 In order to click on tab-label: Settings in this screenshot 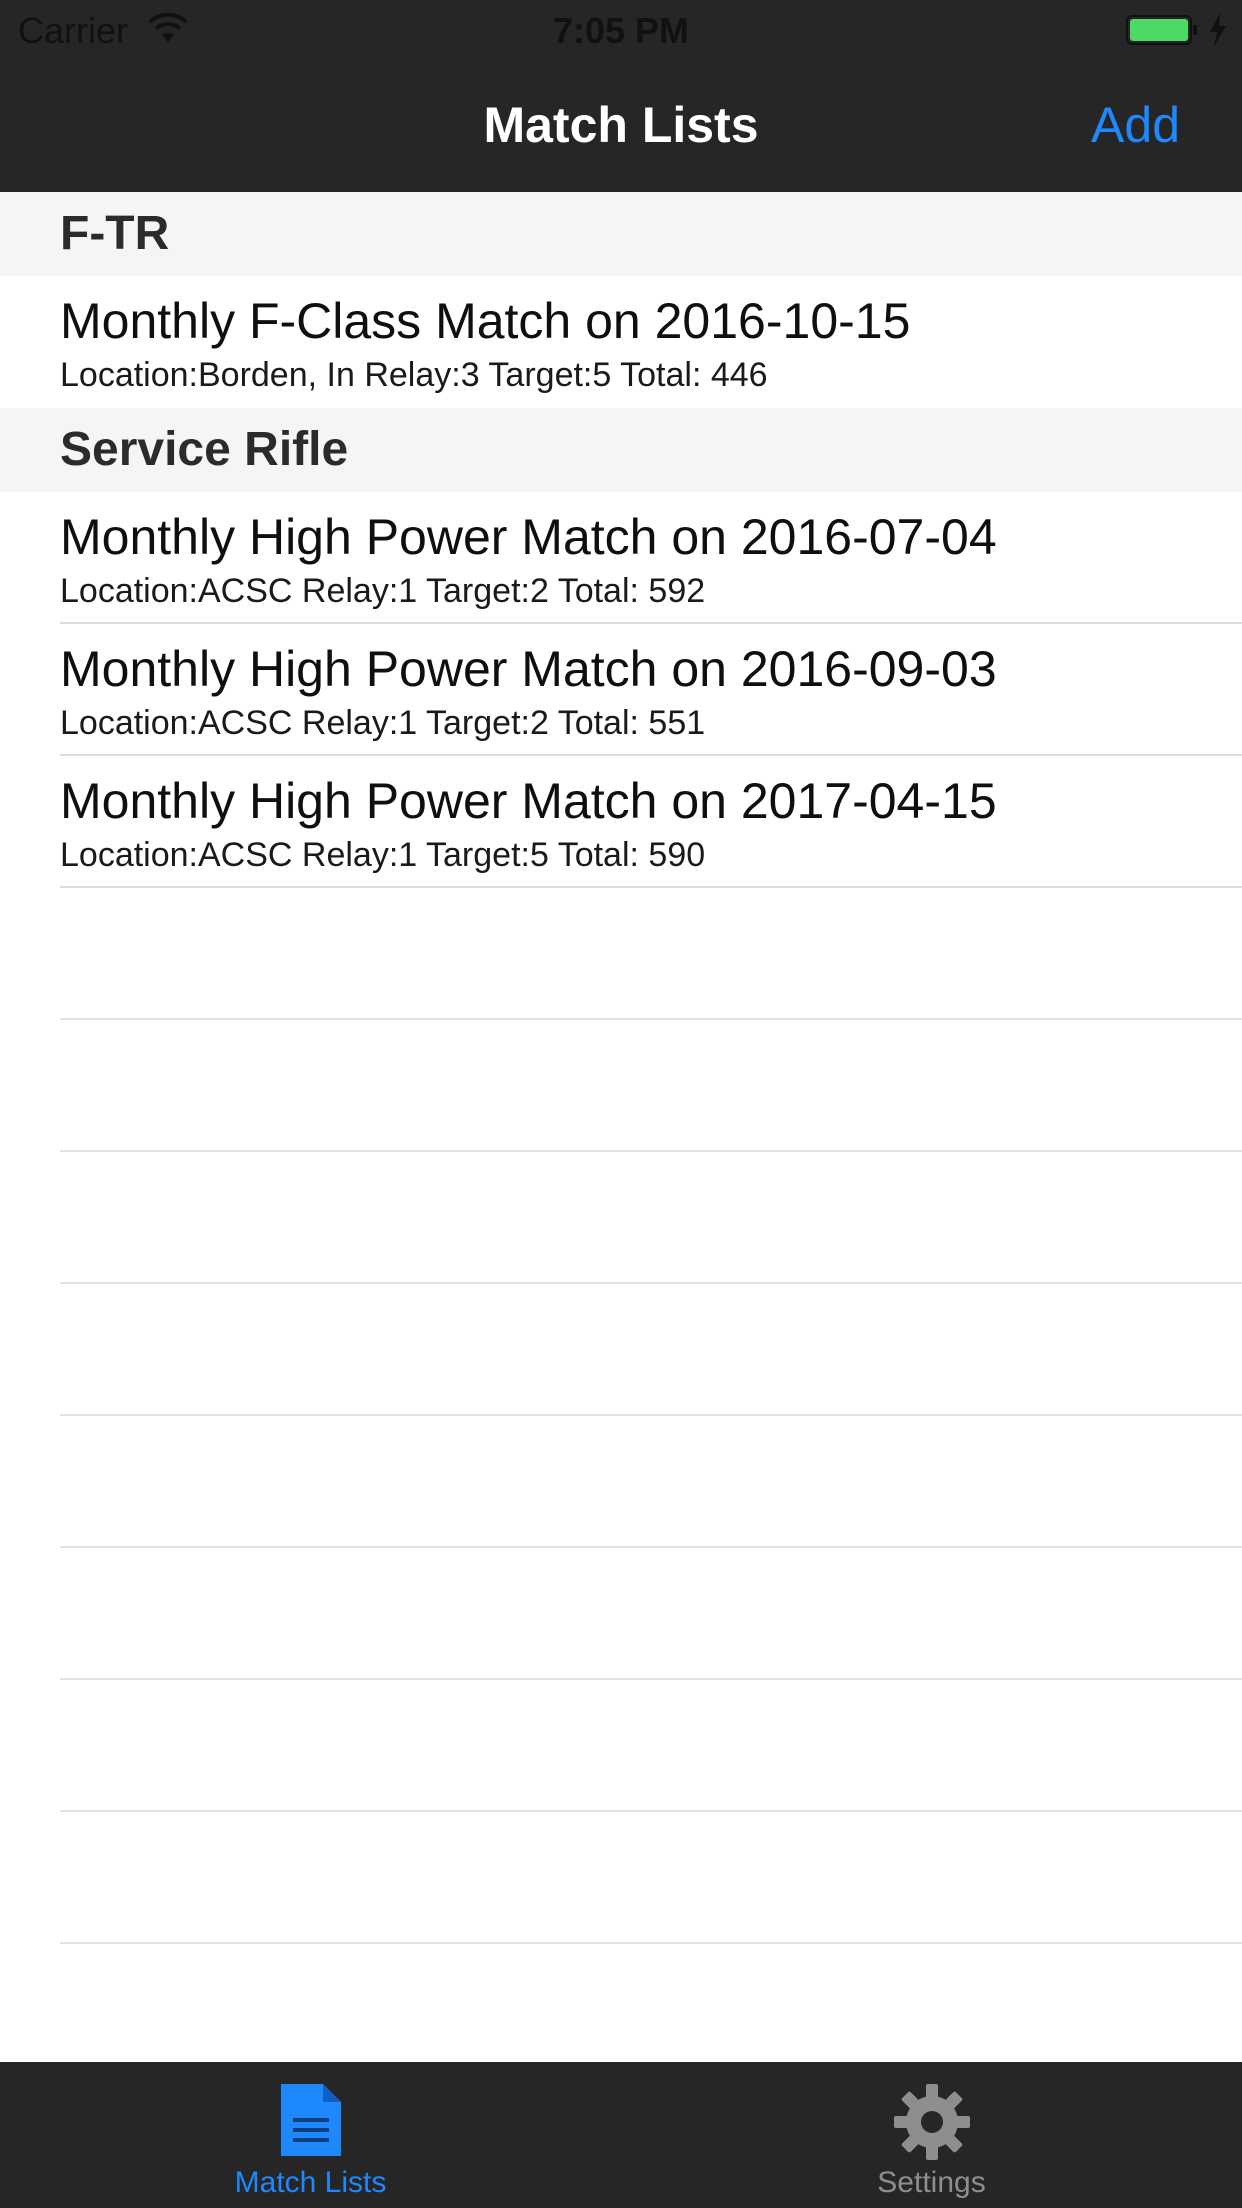, I will do `click(931, 2182)`.